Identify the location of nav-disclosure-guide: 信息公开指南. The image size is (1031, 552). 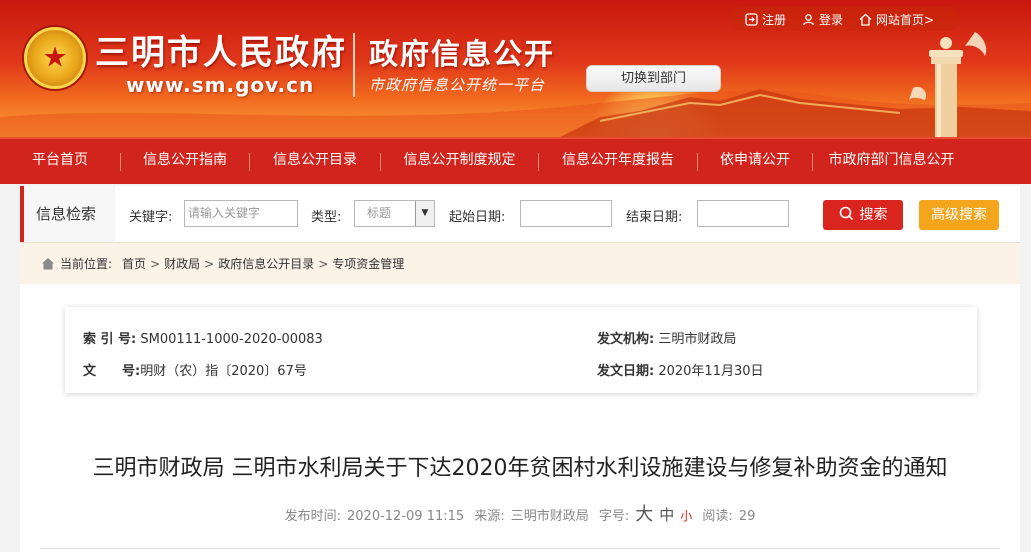
(185, 161).